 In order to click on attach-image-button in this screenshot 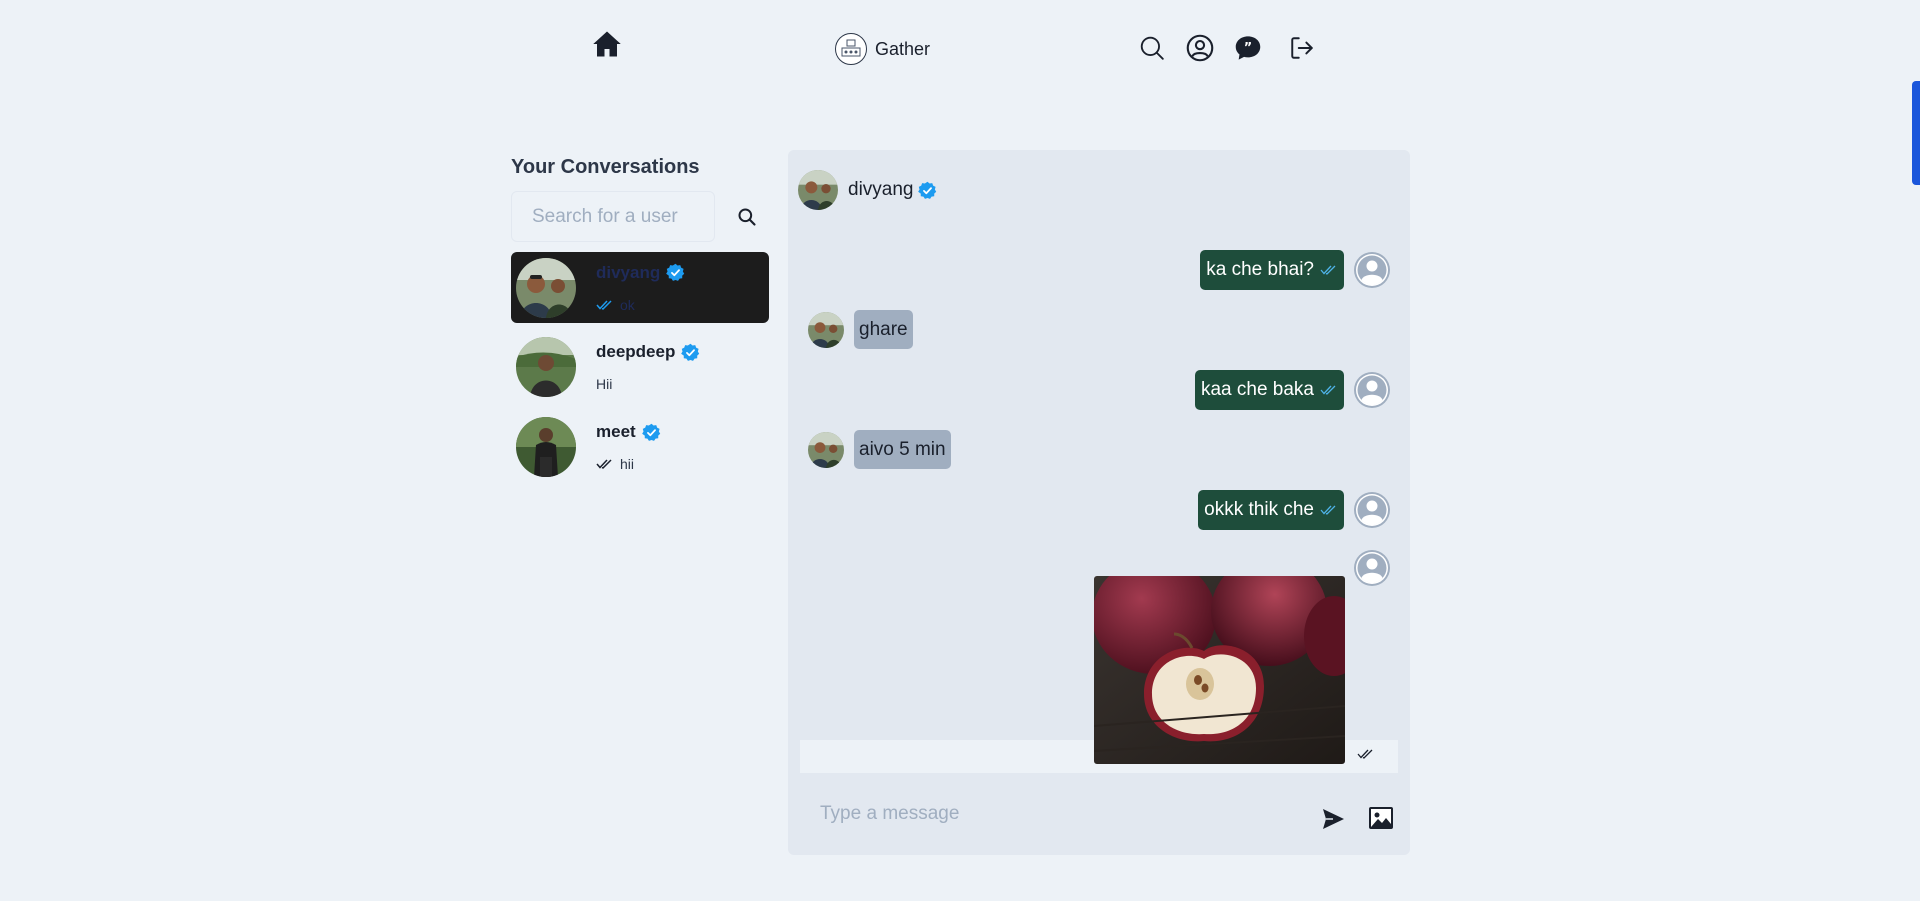, I will do `click(1381, 818)`.